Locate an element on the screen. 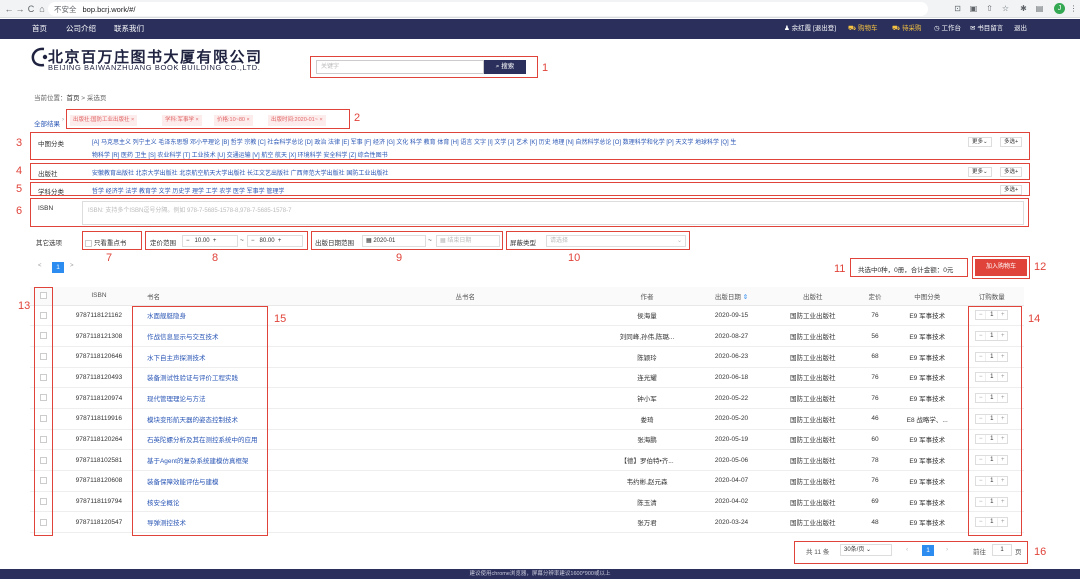 The image size is (1080, 579). bookmark-star-icon: ☆ is located at coordinates (1005, 8).